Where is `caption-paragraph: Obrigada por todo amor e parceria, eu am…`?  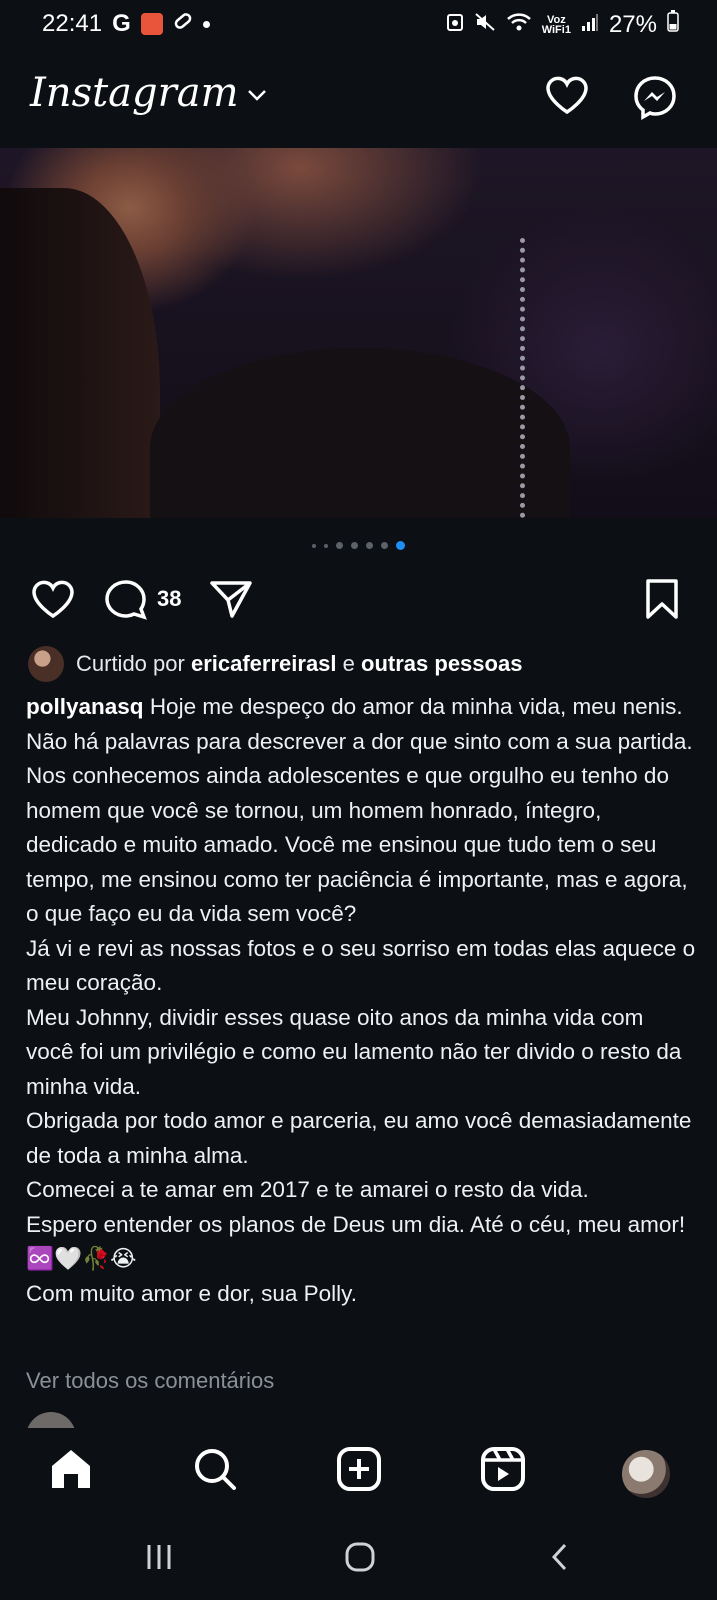 caption-paragraph: Obrigada por todo amor e parceria, eu am… is located at coordinates (359, 1138).